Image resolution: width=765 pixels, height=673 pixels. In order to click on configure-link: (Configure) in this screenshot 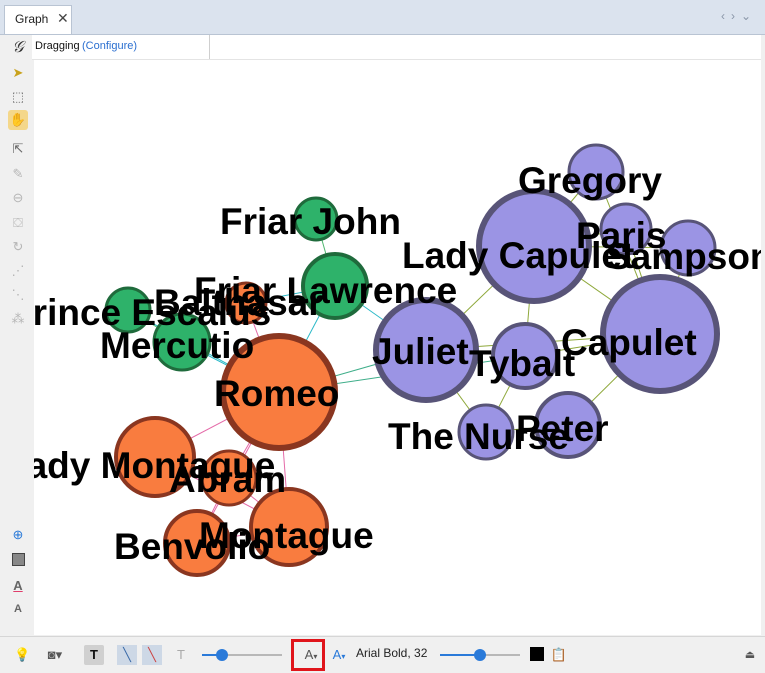, I will do `click(109, 46)`.